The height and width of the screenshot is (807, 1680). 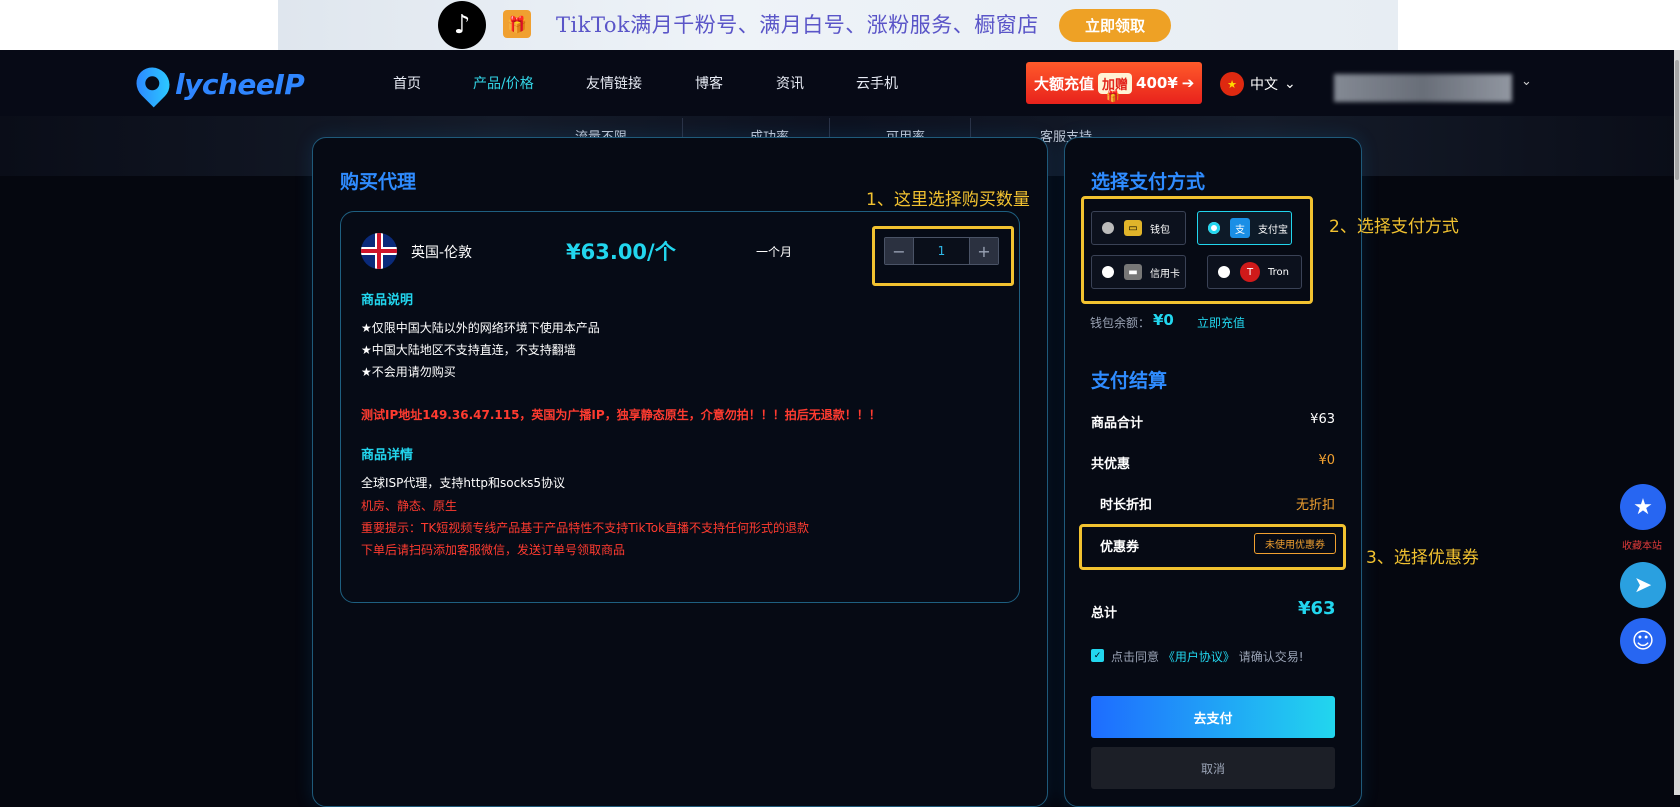 I want to click on subtotal-label: 商品合计, so click(x=1117, y=423).